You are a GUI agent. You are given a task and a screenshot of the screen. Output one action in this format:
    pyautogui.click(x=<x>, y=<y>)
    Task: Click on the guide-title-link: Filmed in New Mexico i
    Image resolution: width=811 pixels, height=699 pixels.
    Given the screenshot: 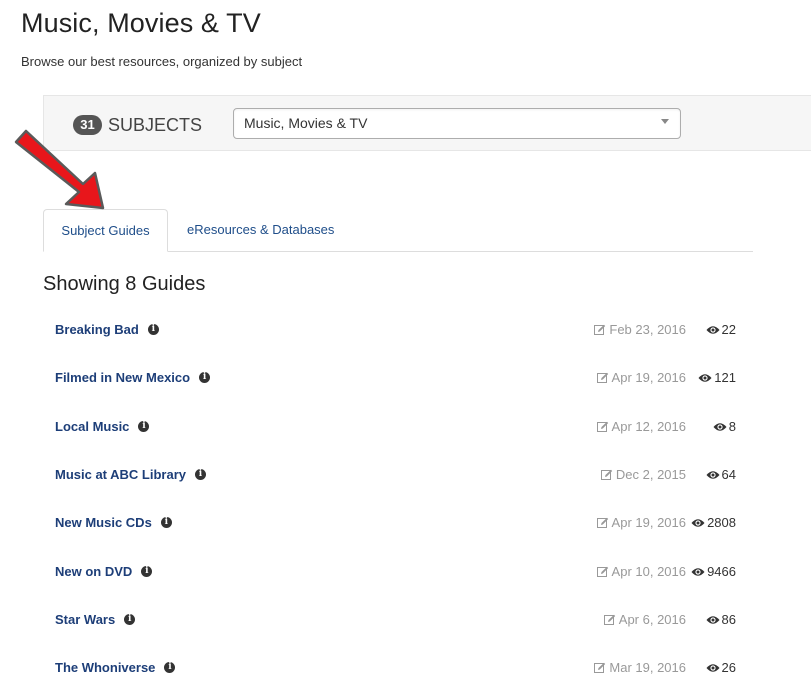 What is the action you would take?
    pyautogui.click(x=133, y=377)
    